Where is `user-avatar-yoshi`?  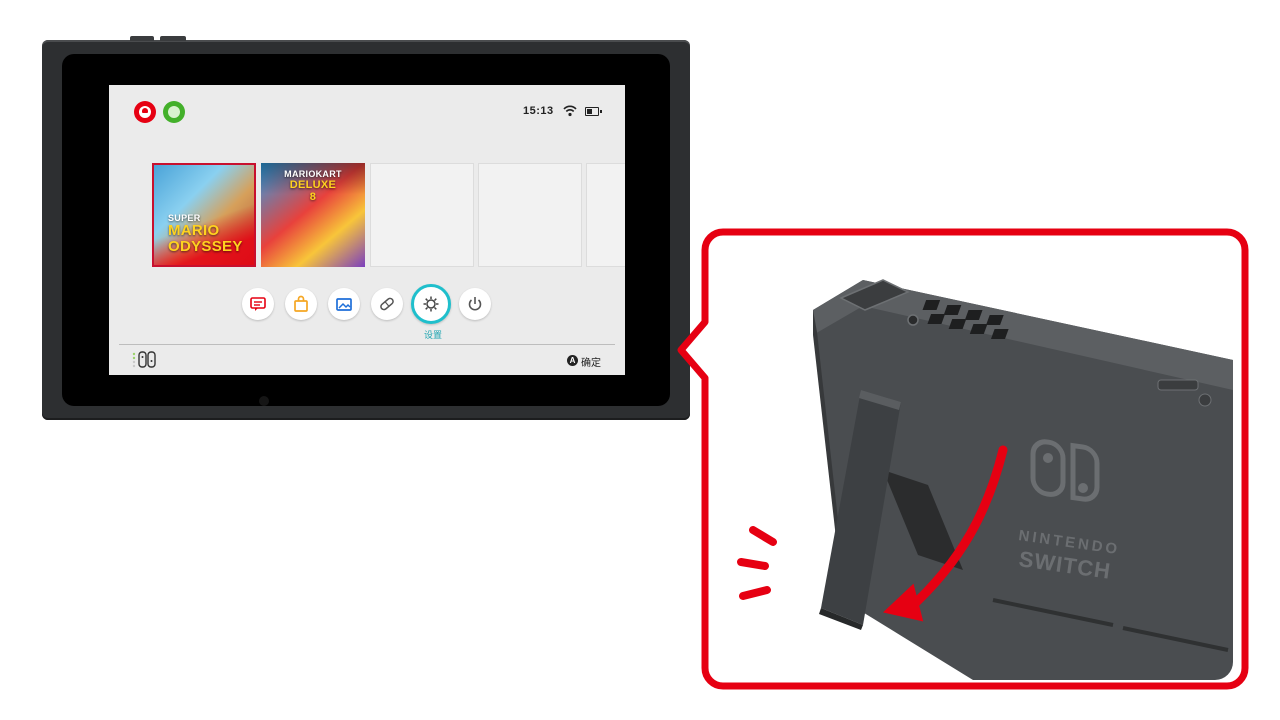 user-avatar-yoshi is located at coordinates (174, 112).